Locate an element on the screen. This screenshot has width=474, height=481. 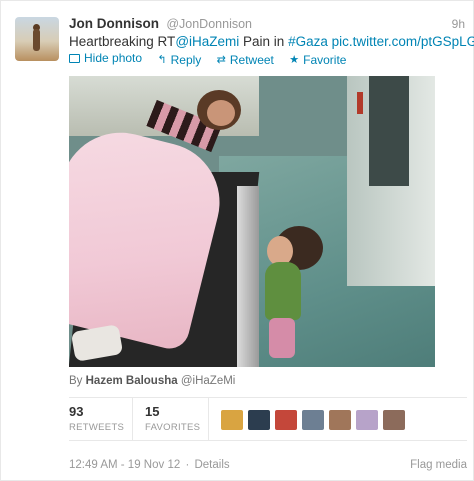
favorite-button: ★ Favorite is located at coordinates (317, 60).